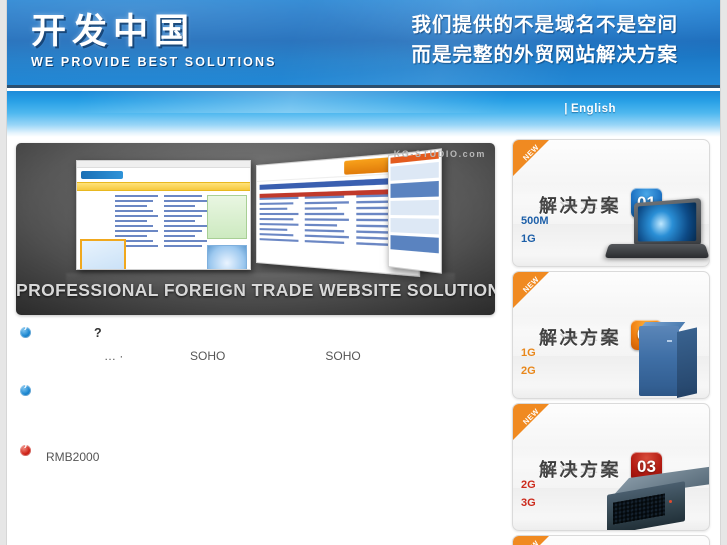 This screenshot has width=727, height=545. What do you see at coordinates (415, 211) in the screenshot?
I see `screenshot-tertiary` at bounding box center [415, 211].